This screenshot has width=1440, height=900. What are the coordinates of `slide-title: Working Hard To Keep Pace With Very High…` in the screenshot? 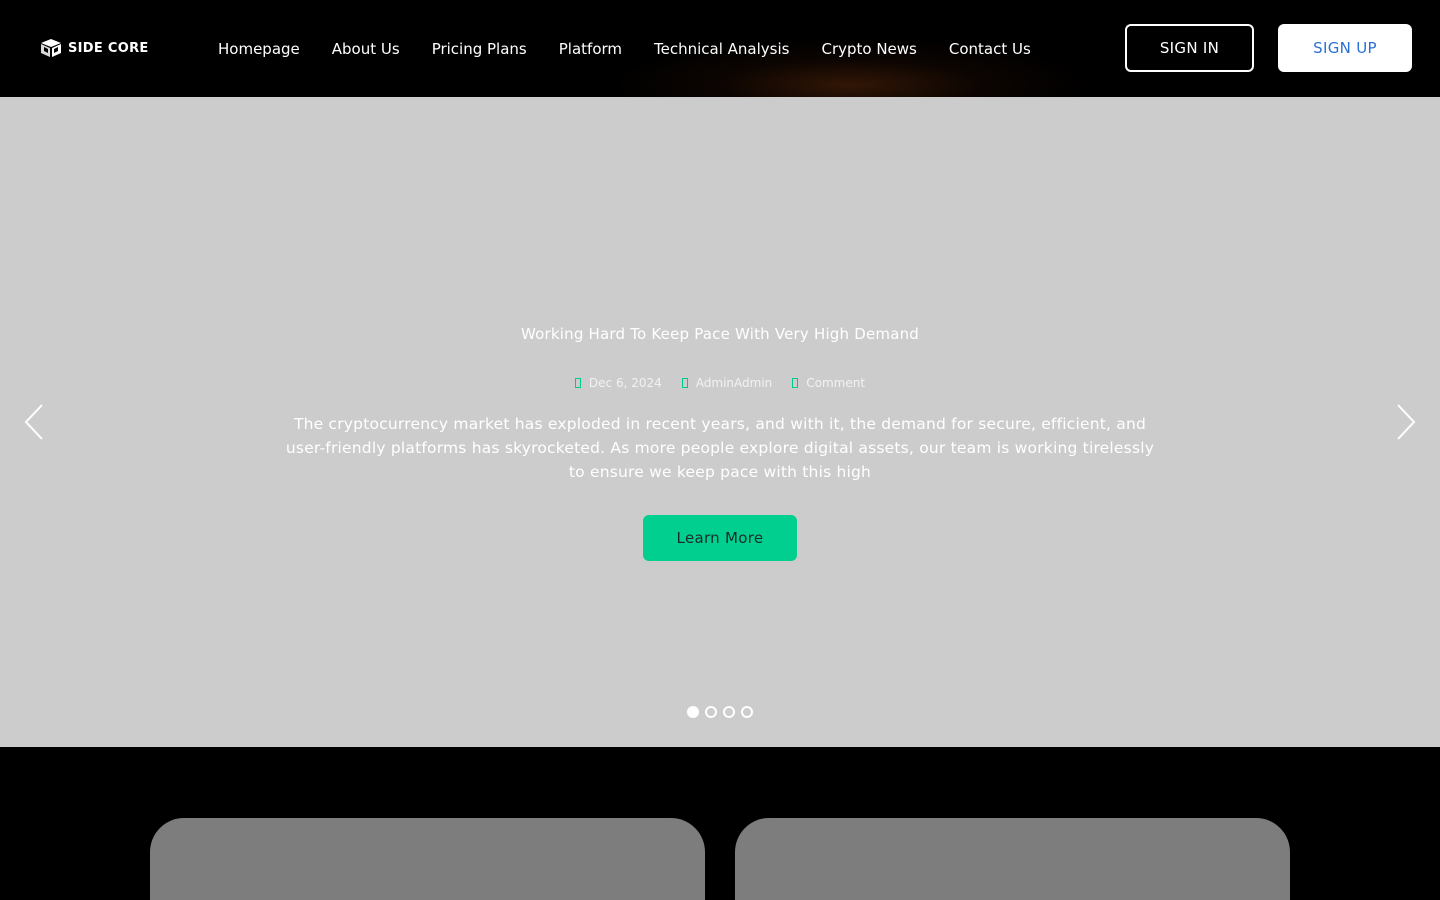 It's located at (720, 334).